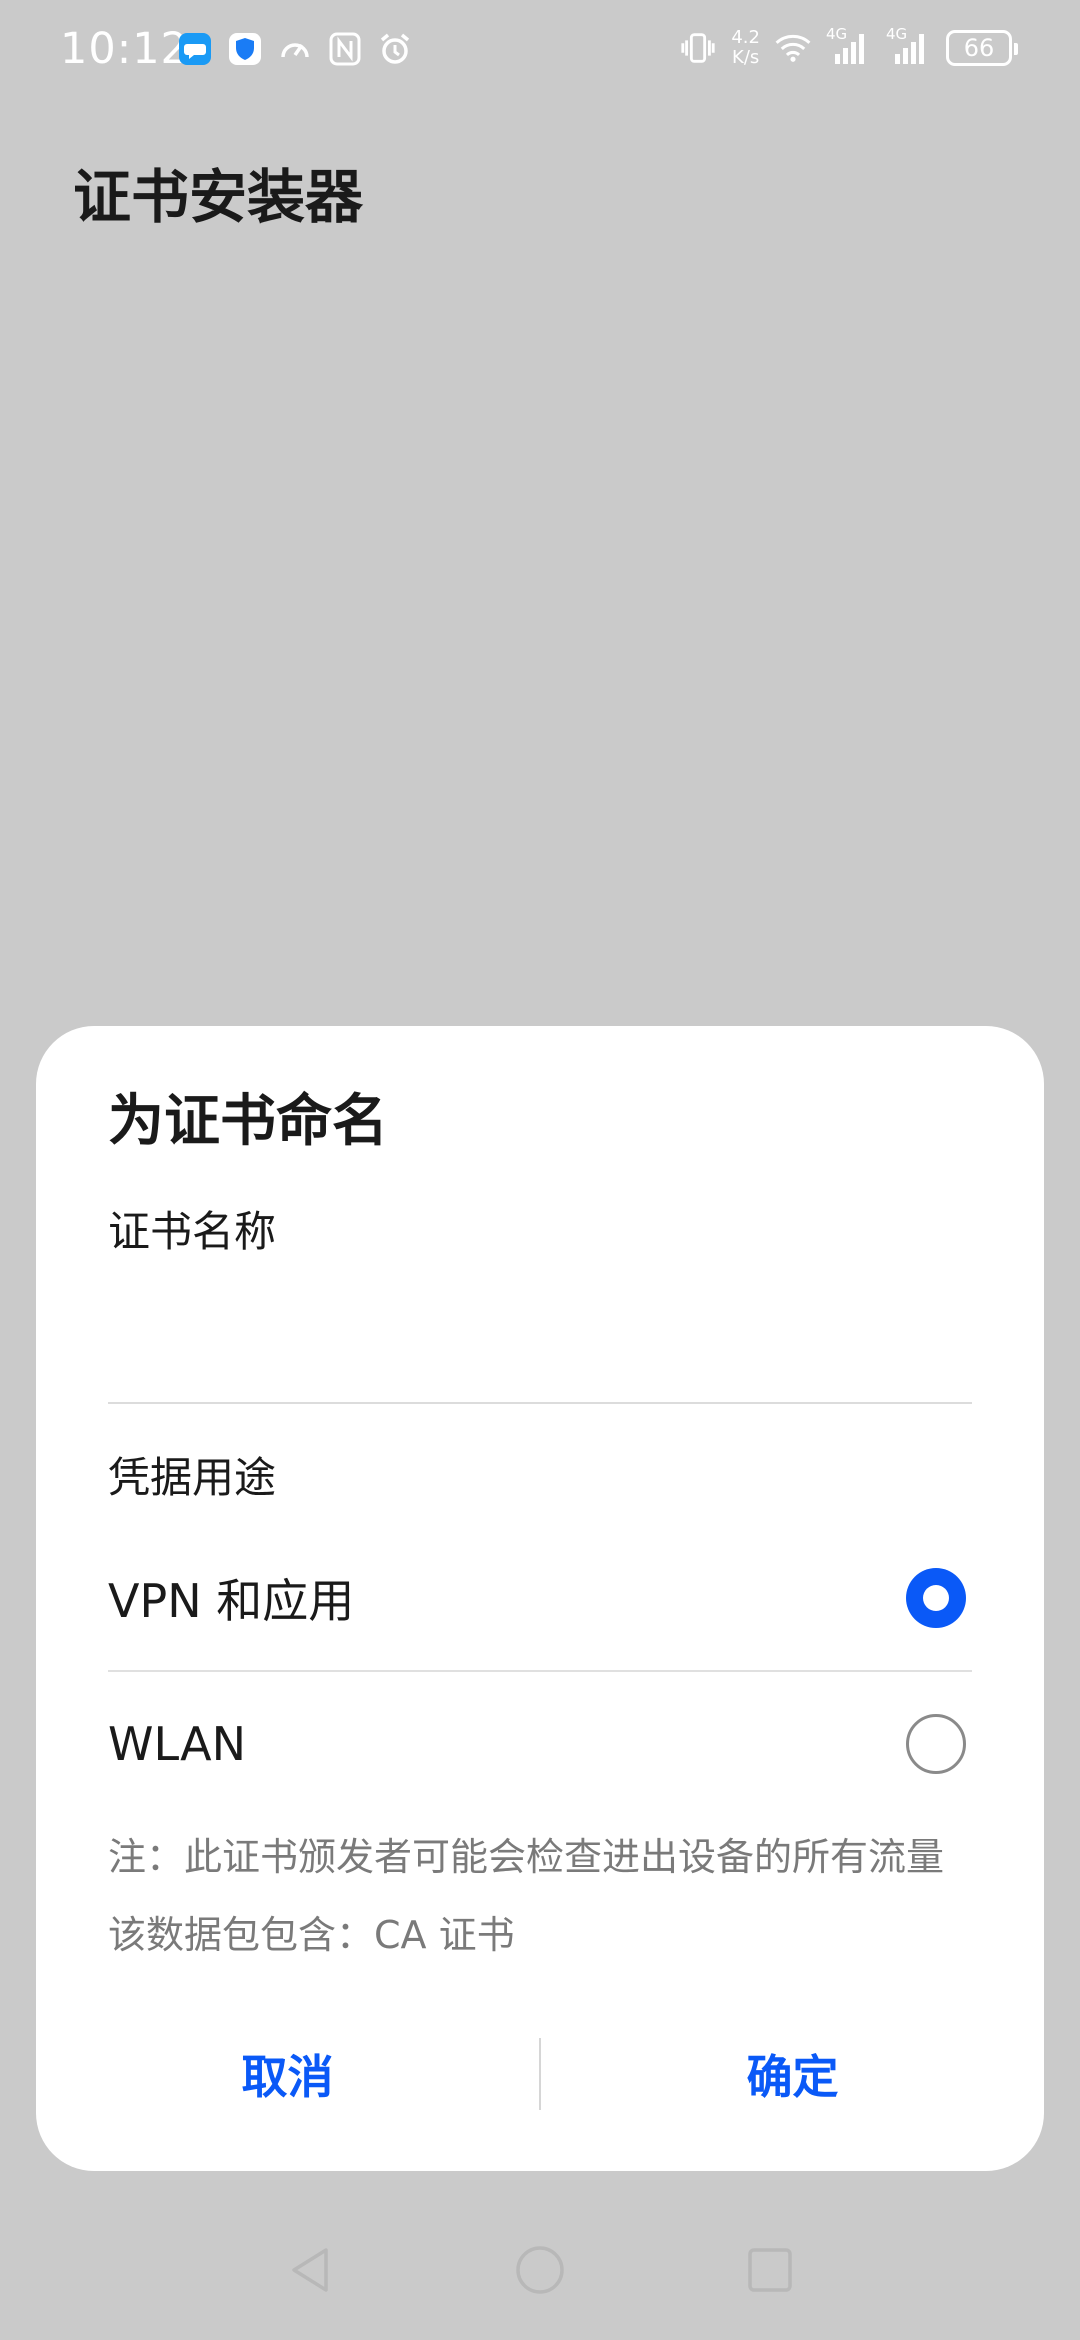  I want to click on status-bar: 10:12 4.2 K/s 4G 4G 66, so click(540, 50).